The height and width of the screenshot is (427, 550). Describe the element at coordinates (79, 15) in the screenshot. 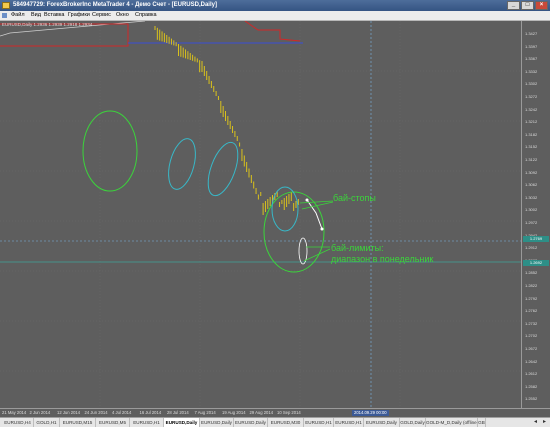

I see `menu-charts: Графики` at that location.